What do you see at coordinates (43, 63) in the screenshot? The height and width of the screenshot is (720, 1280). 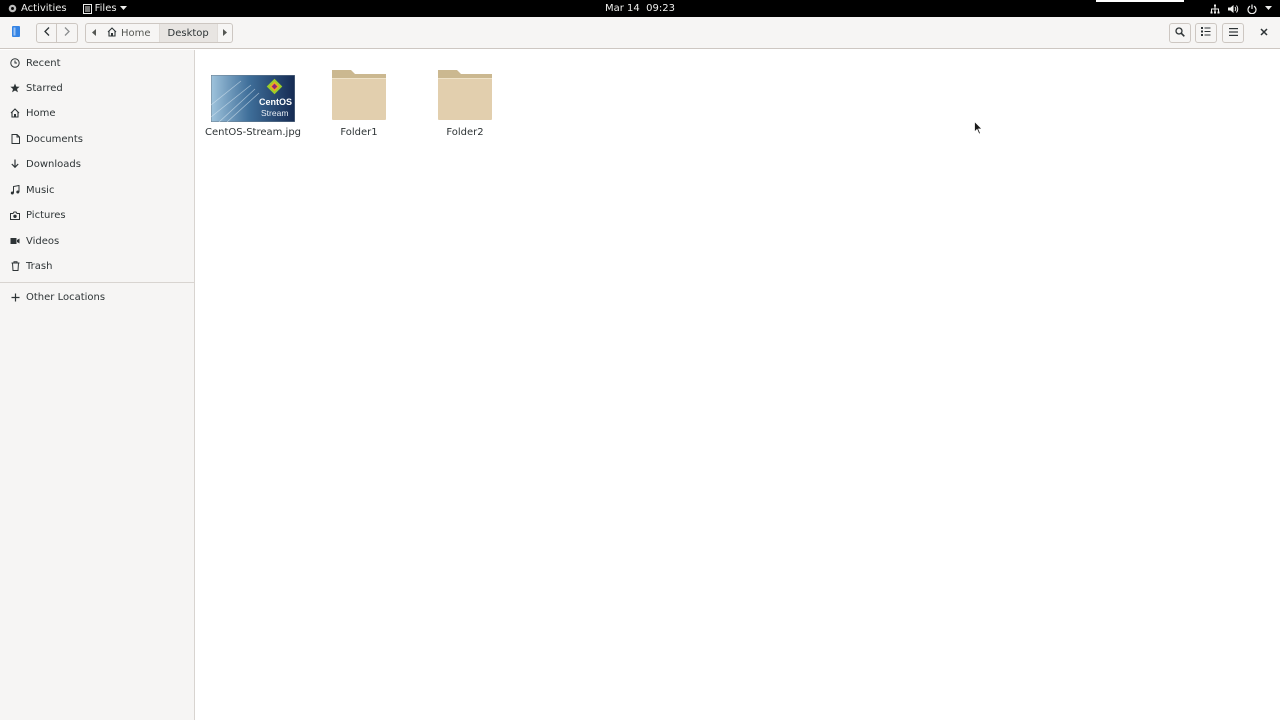 I see `sidebar-item-label: Recent` at bounding box center [43, 63].